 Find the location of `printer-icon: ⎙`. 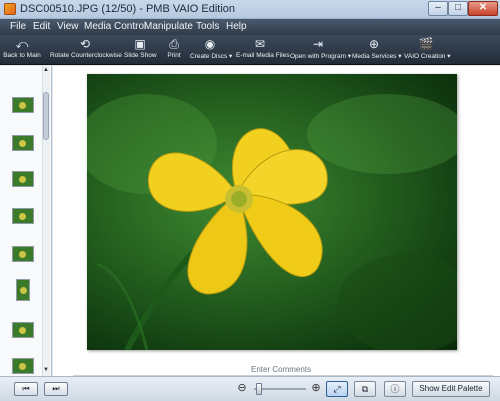

printer-icon: ⎙ is located at coordinates (174, 44).